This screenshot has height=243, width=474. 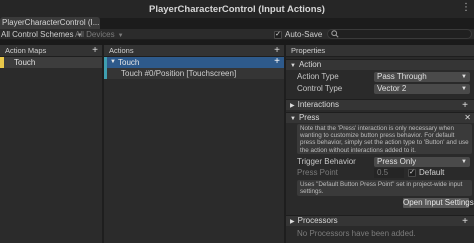 I want to click on actions-title: Actions, so click(x=121, y=50).